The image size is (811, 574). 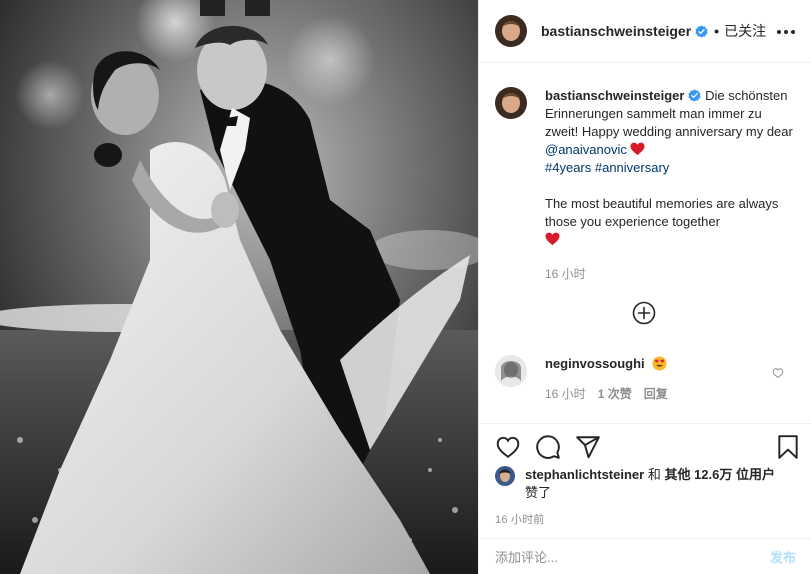 What do you see at coordinates (505, 476) in the screenshot?
I see `liker-avatar` at bounding box center [505, 476].